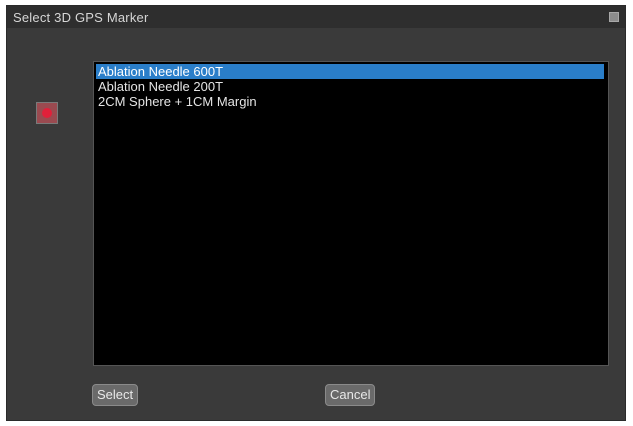 The width and height of the screenshot is (633, 426). I want to click on close-icon, so click(614, 17).